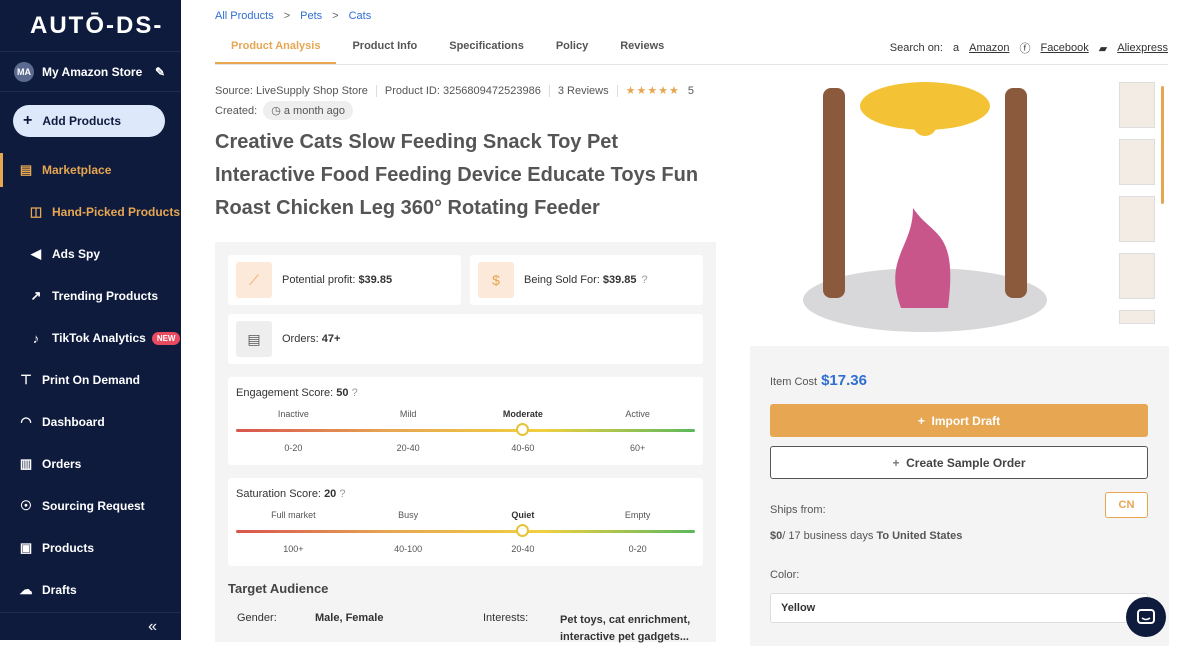 The width and height of the screenshot is (1200, 646). What do you see at coordinates (26, 547) in the screenshot?
I see `box-icon: ▣` at bounding box center [26, 547].